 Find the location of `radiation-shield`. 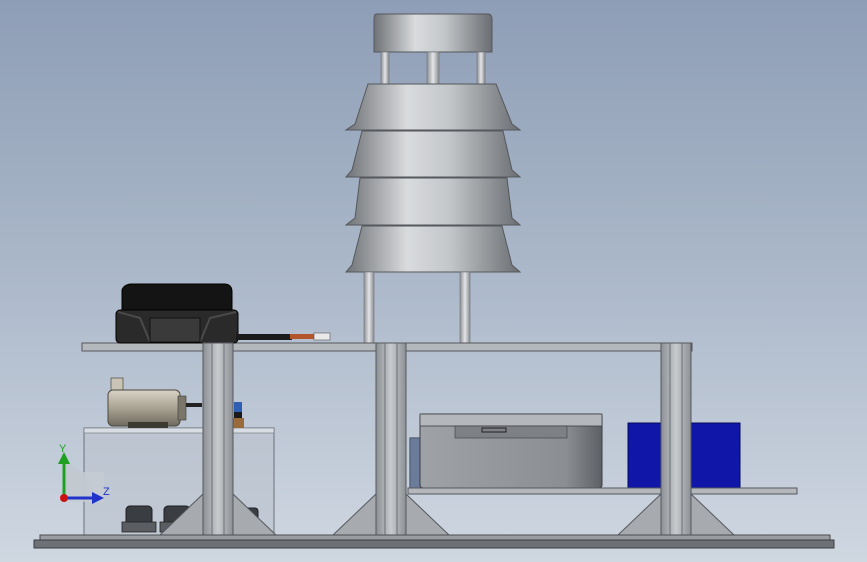

radiation-shield is located at coordinates (433, 179).